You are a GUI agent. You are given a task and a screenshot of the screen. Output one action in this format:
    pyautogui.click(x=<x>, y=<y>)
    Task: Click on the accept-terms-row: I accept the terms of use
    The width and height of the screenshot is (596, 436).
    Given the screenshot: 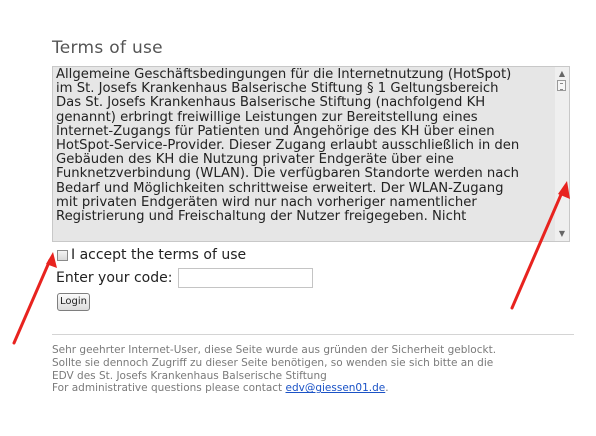 What is the action you would take?
    pyautogui.click(x=151, y=255)
    